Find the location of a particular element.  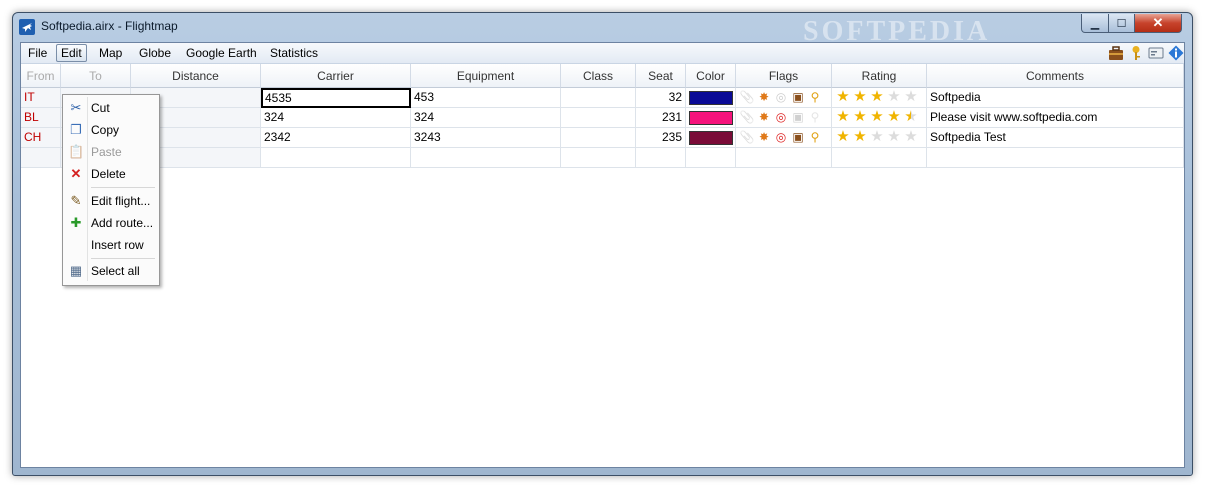

cell-seat is located at coordinates (661, 158).